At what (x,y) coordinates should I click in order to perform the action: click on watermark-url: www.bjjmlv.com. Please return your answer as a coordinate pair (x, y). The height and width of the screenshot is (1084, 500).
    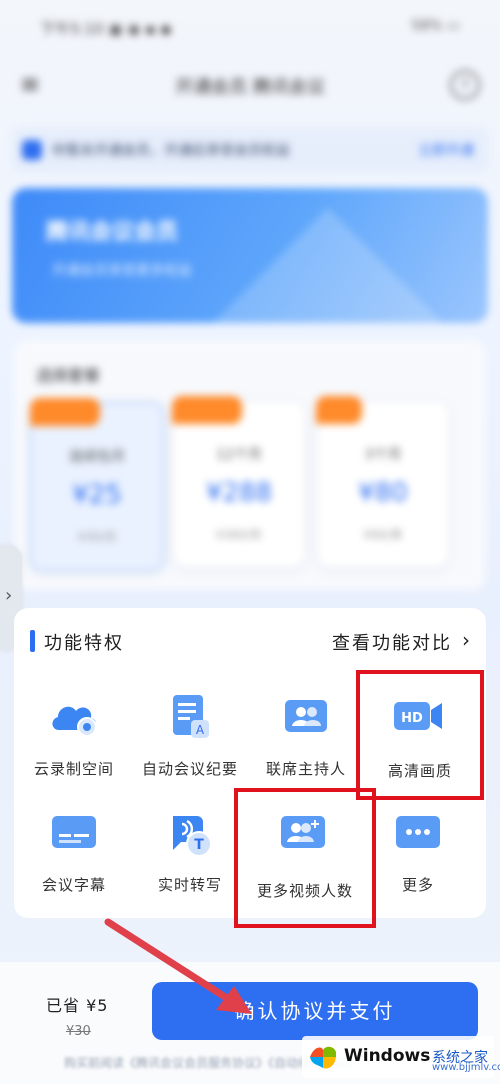
    Looking at the image, I should click on (466, 1067).